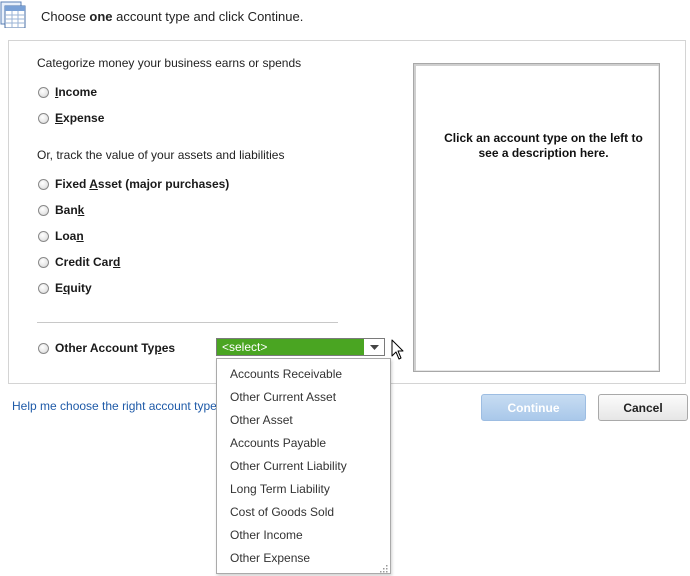  What do you see at coordinates (383, 567) in the screenshot?
I see `resize-grip-icon` at bounding box center [383, 567].